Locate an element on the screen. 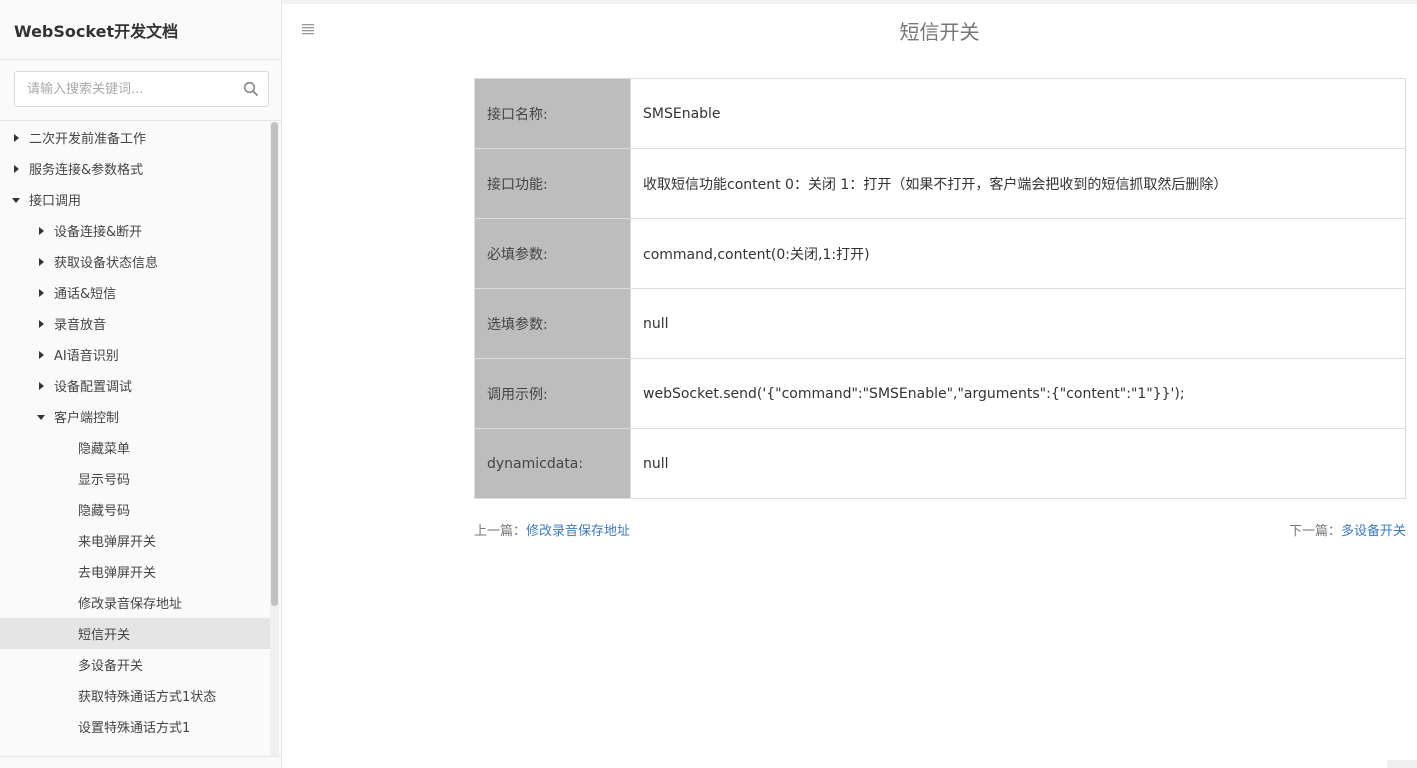 Image resolution: width=1417 pixels, height=768 pixels. table-row: 必填参数: command,content(0:关闭,1:打开) is located at coordinates (940, 253).